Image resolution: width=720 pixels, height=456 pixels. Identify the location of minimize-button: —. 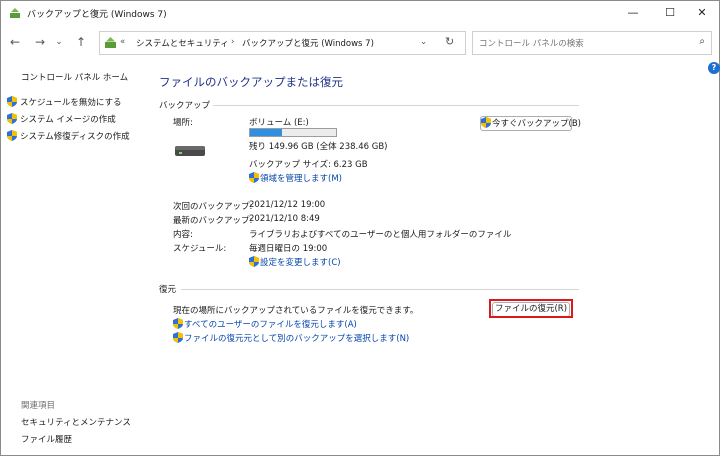
(633, 13).